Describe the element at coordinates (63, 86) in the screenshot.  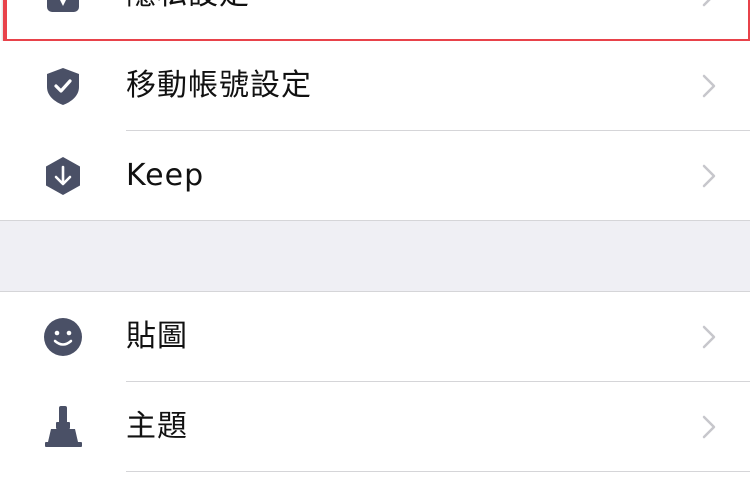
I see `shield-check-icon` at that location.